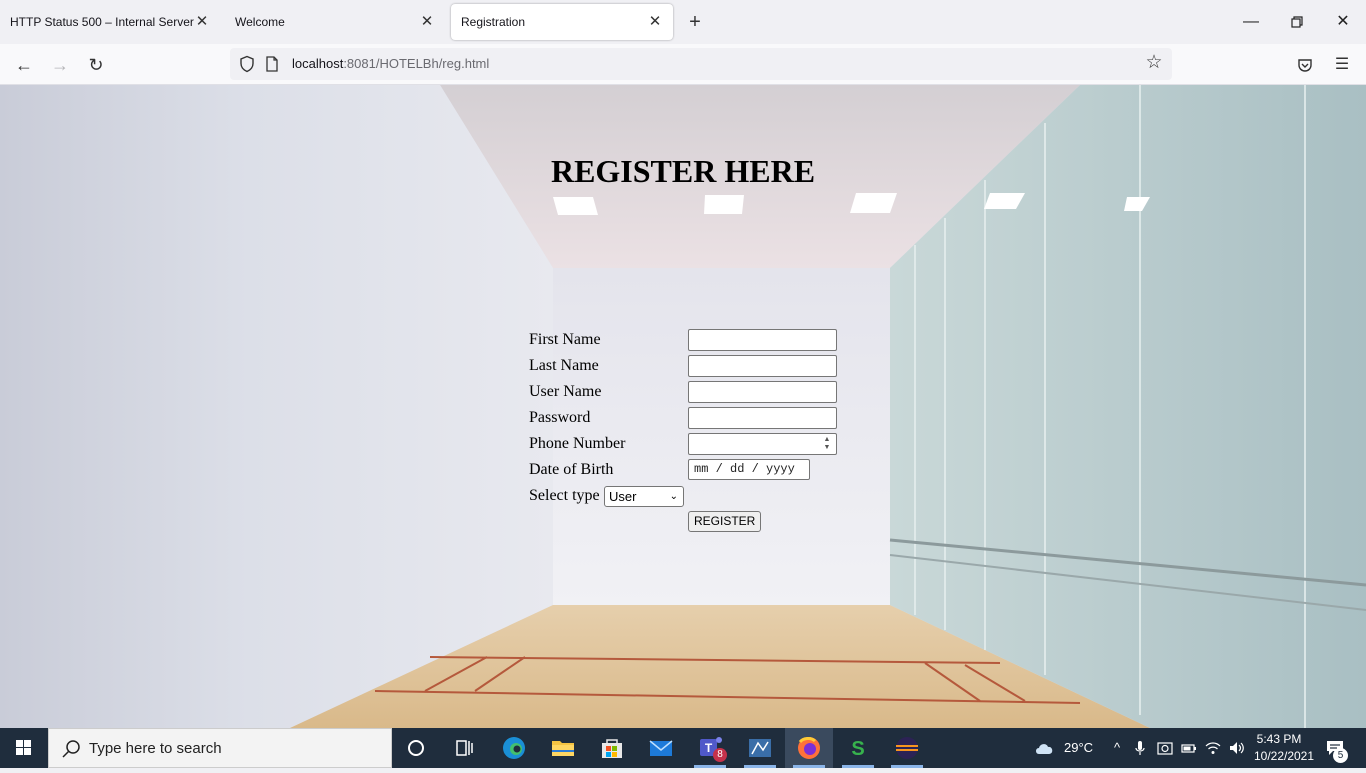 The image size is (1366, 773). What do you see at coordinates (1117, 748) in the screenshot?
I see `show-hidden-icons-chevron-up-icon: ^` at bounding box center [1117, 748].